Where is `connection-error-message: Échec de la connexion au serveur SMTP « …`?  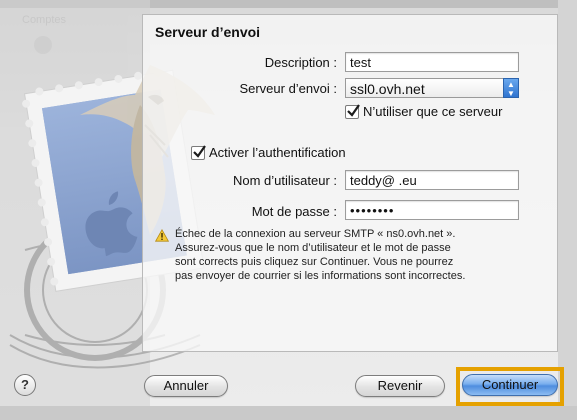 connection-error-message: Échec de la connexion au serveur SMTP « … is located at coordinates (360, 255).